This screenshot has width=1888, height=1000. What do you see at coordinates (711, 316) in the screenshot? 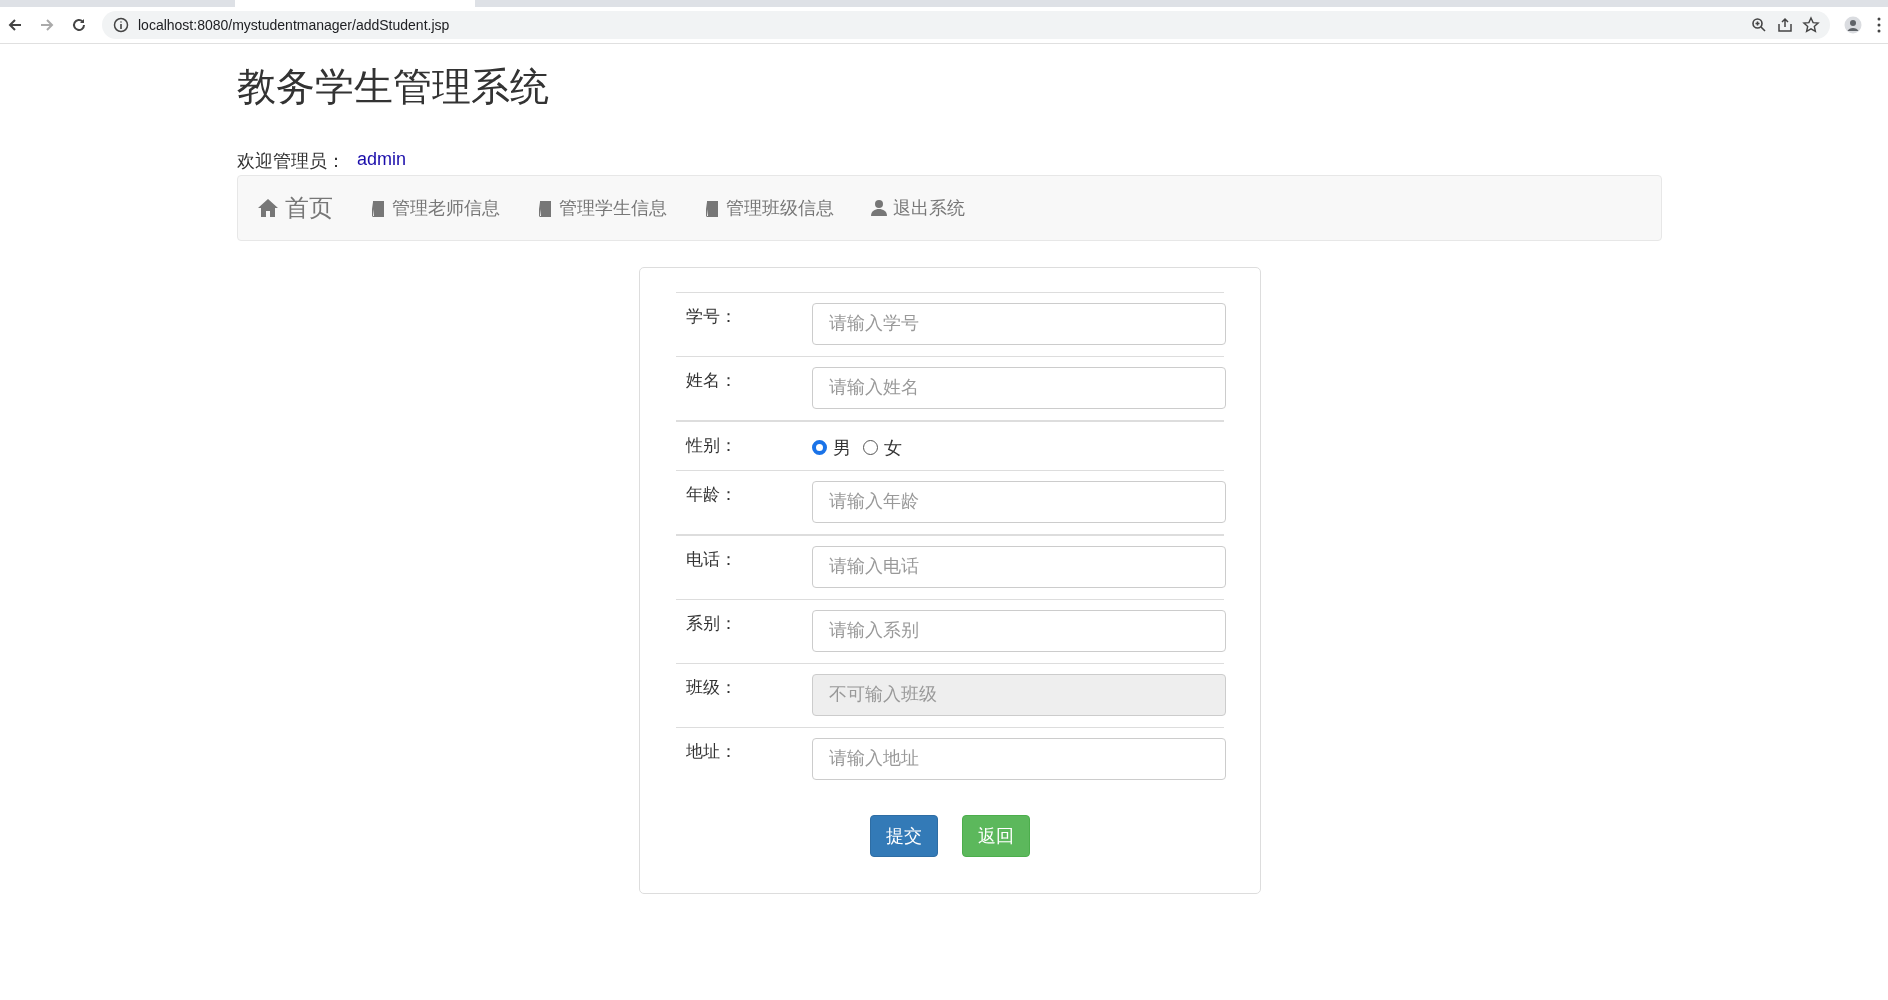
I see `field-label: 学号：` at bounding box center [711, 316].